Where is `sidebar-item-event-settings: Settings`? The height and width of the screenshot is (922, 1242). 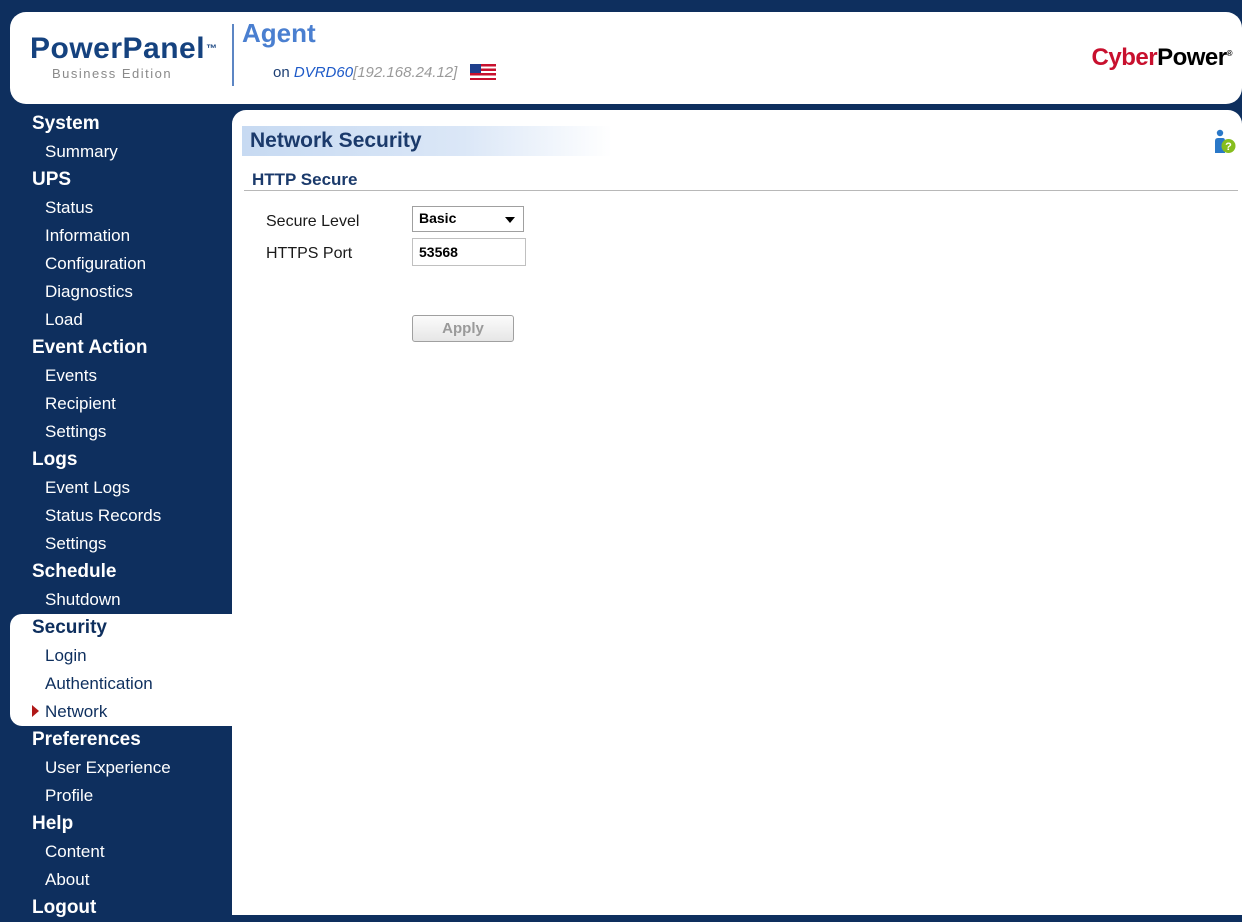
sidebar-item-event-settings: Settings is located at coordinates (121, 432).